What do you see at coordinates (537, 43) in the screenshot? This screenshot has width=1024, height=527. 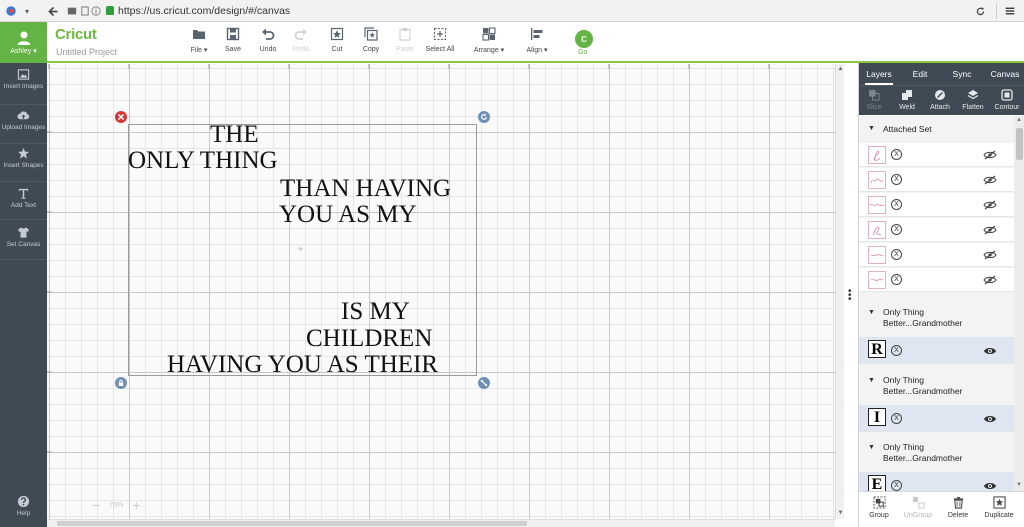 I see `align-menu: Align ▾` at bounding box center [537, 43].